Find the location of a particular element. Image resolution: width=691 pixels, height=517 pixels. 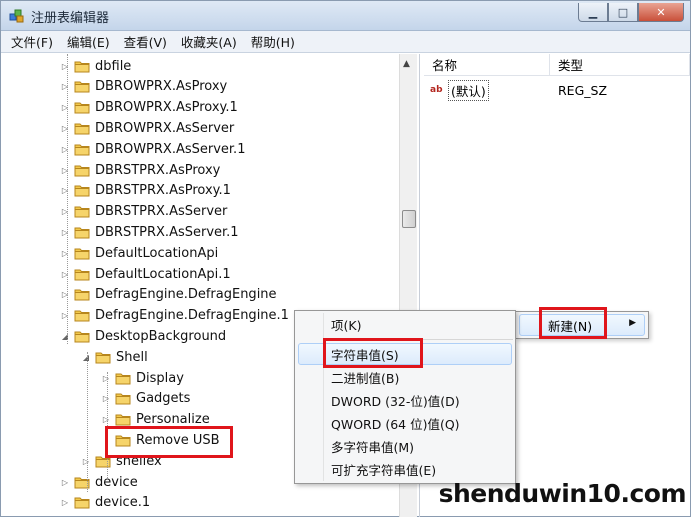

tree-item-label: device is located at coordinates (116, 482).